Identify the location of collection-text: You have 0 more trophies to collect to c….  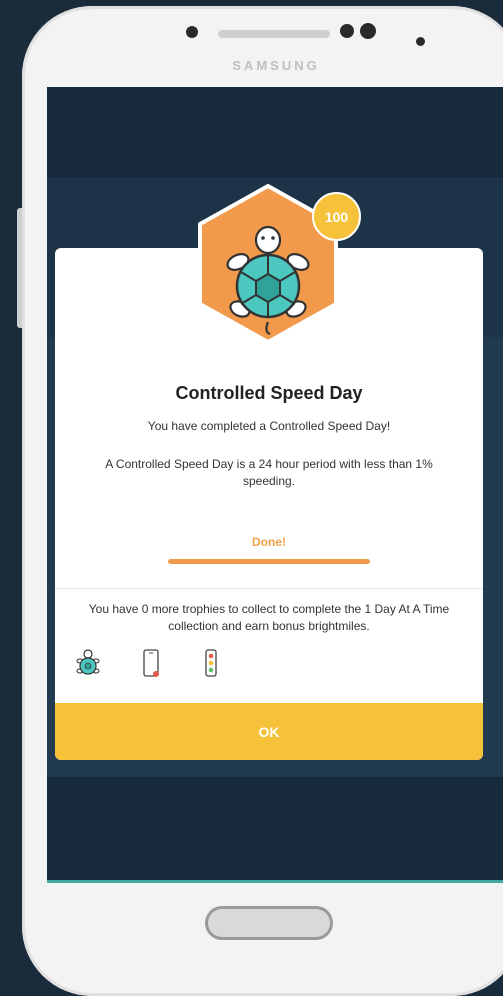
(269, 617).